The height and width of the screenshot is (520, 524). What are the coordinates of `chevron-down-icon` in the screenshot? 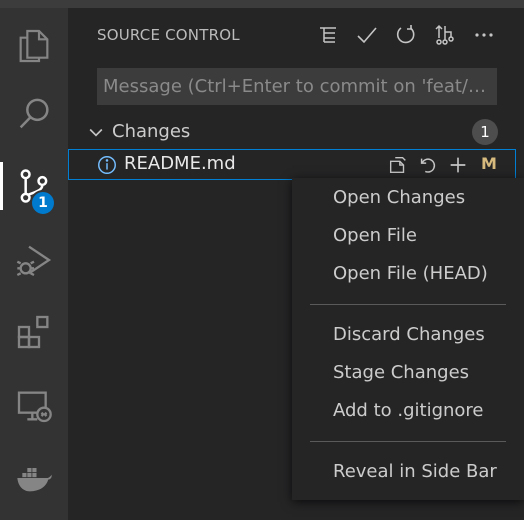 It's located at (96, 132).